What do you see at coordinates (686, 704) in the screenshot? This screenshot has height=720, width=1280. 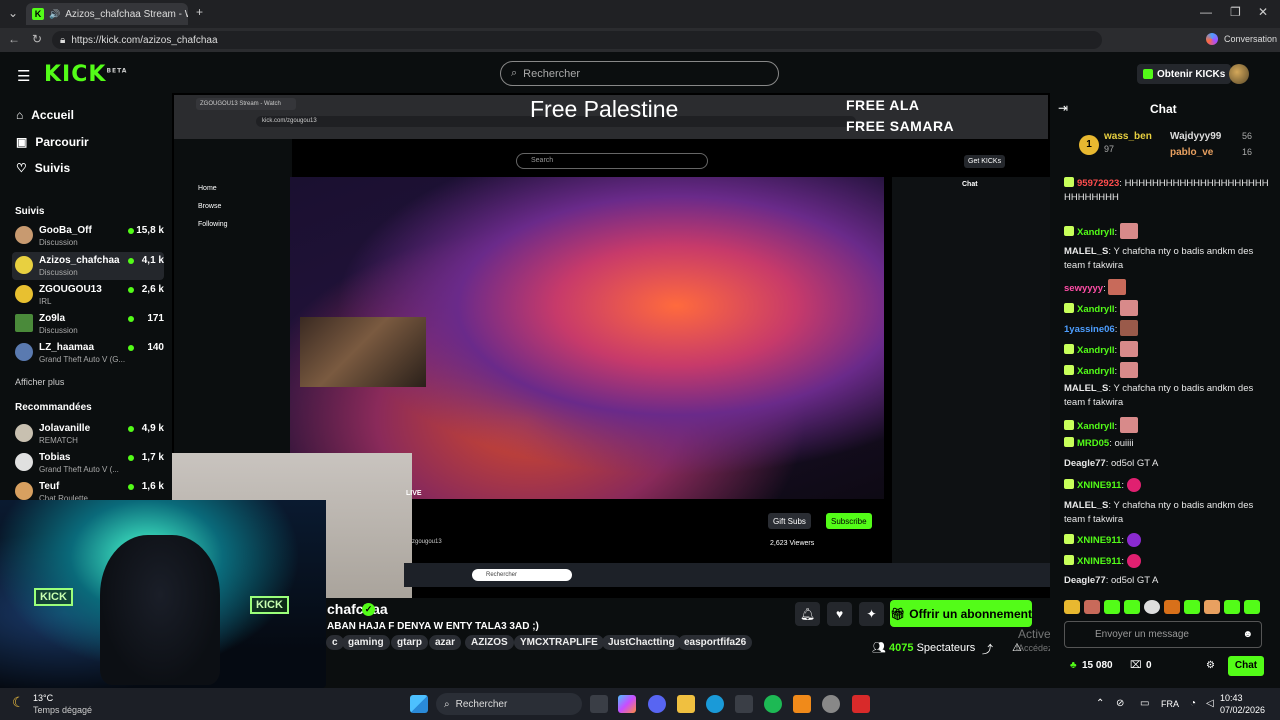 I see `file-explorer-icon` at bounding box center [686, 704].